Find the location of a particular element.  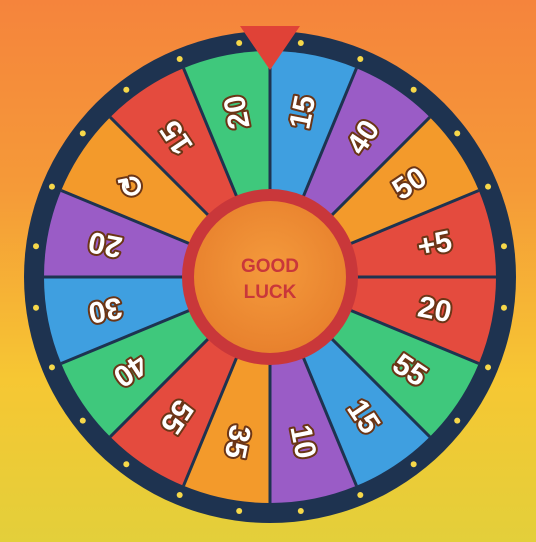

hub-label-line2: LUCK is located at coordinates (270, 292).